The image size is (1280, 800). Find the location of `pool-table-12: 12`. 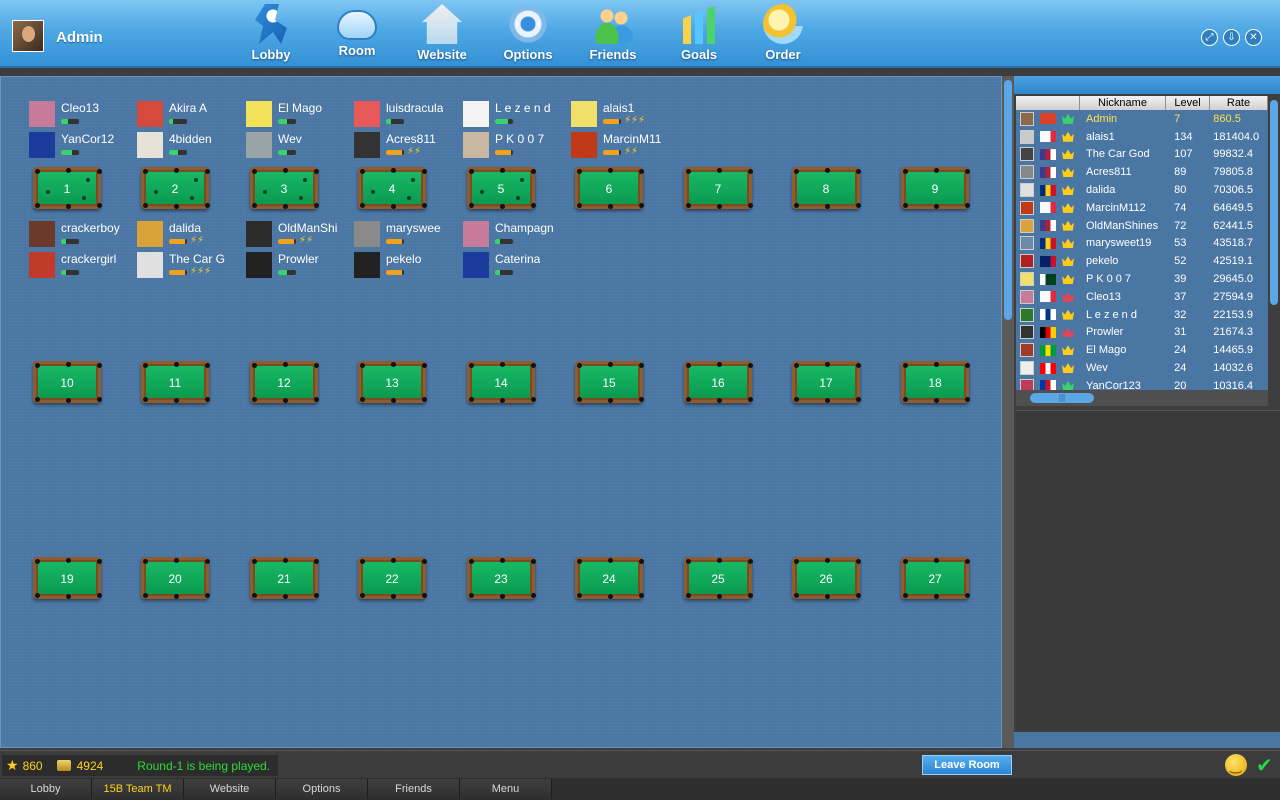

pool-table-12: 12 is located at coordinates (284, 382).